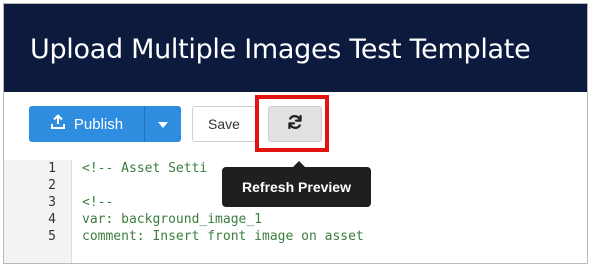 The image size is (593, 268). Describe the element at coordinates (52, 219) in the screenshot. I see `line-number: 4` at that location.